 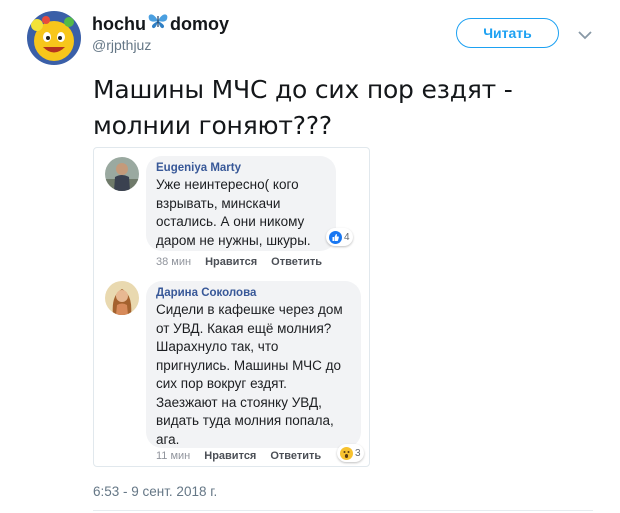 I want to click on comment-time: 11 мин, so click(x=173, y=456).